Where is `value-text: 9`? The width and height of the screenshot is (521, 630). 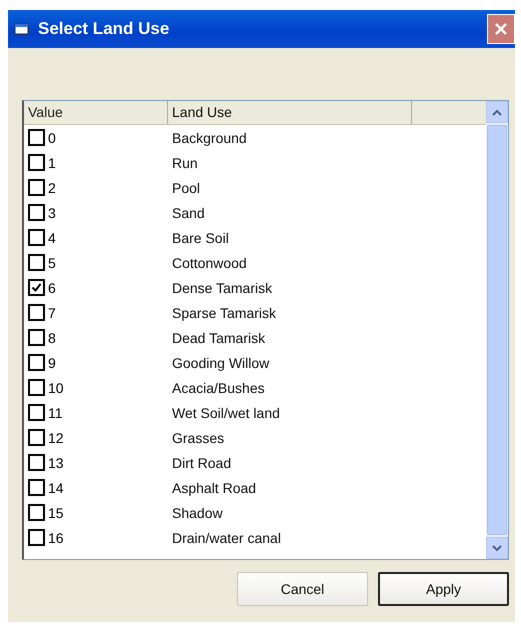 value-text: 9 is located at coordinates (52, 362).